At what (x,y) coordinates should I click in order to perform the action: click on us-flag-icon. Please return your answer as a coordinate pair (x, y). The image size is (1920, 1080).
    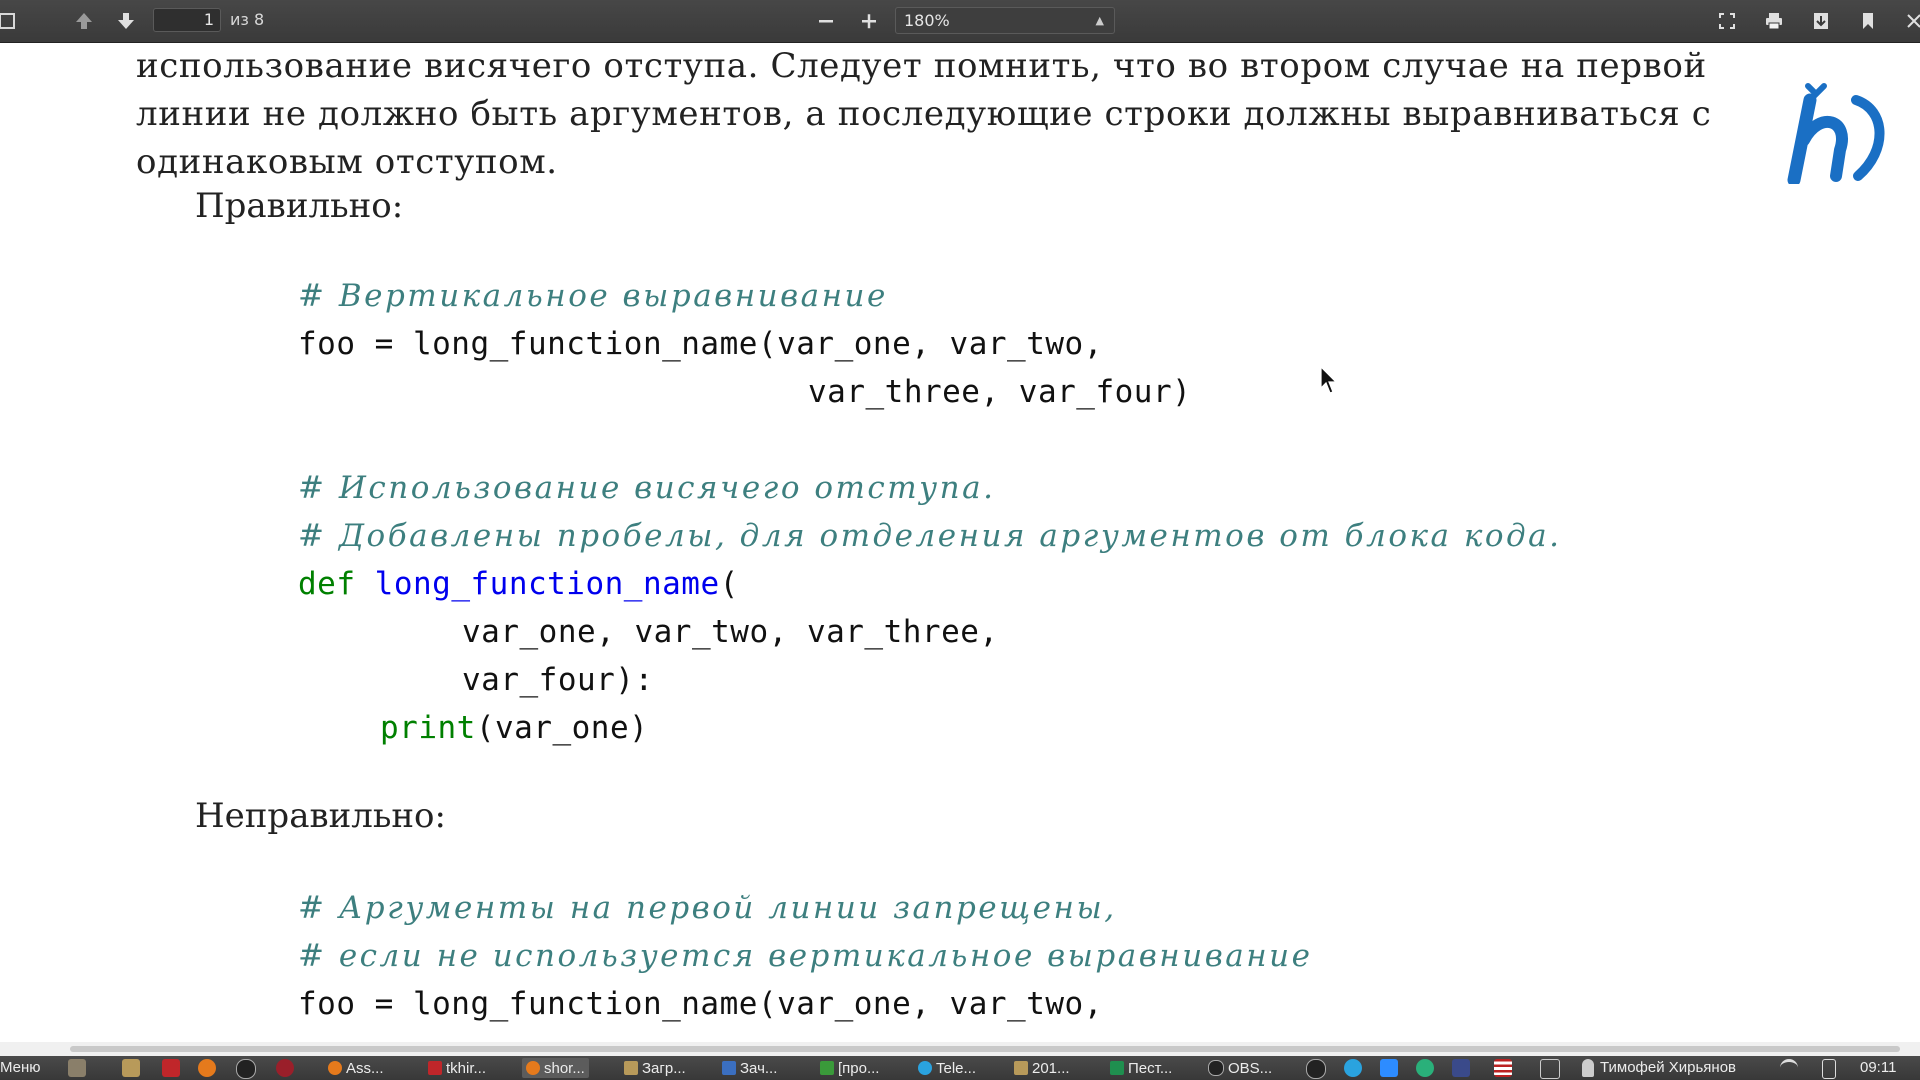
    Looking at the image, I should click on (1503, 1068).